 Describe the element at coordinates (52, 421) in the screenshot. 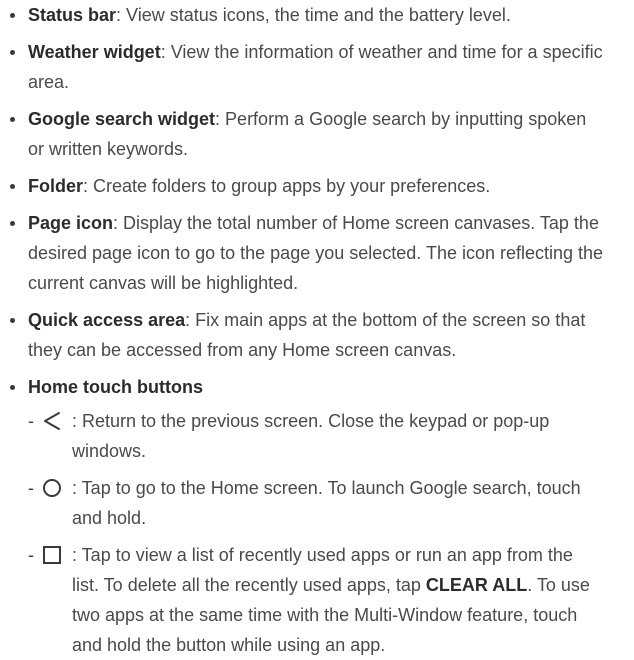

I see `back-triangle-icon` at that location.